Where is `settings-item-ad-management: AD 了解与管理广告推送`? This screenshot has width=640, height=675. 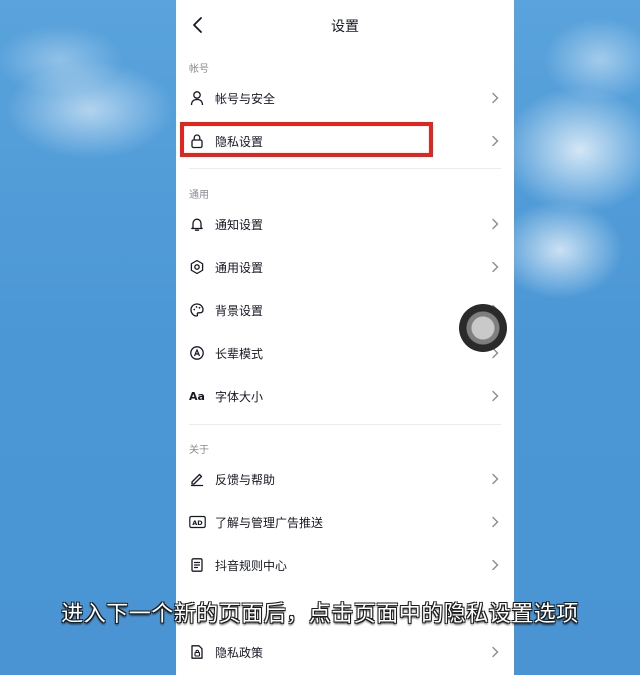 settings-item-ad-management: AD 了解与管理广告推送 is located at coordinates (345, 522).